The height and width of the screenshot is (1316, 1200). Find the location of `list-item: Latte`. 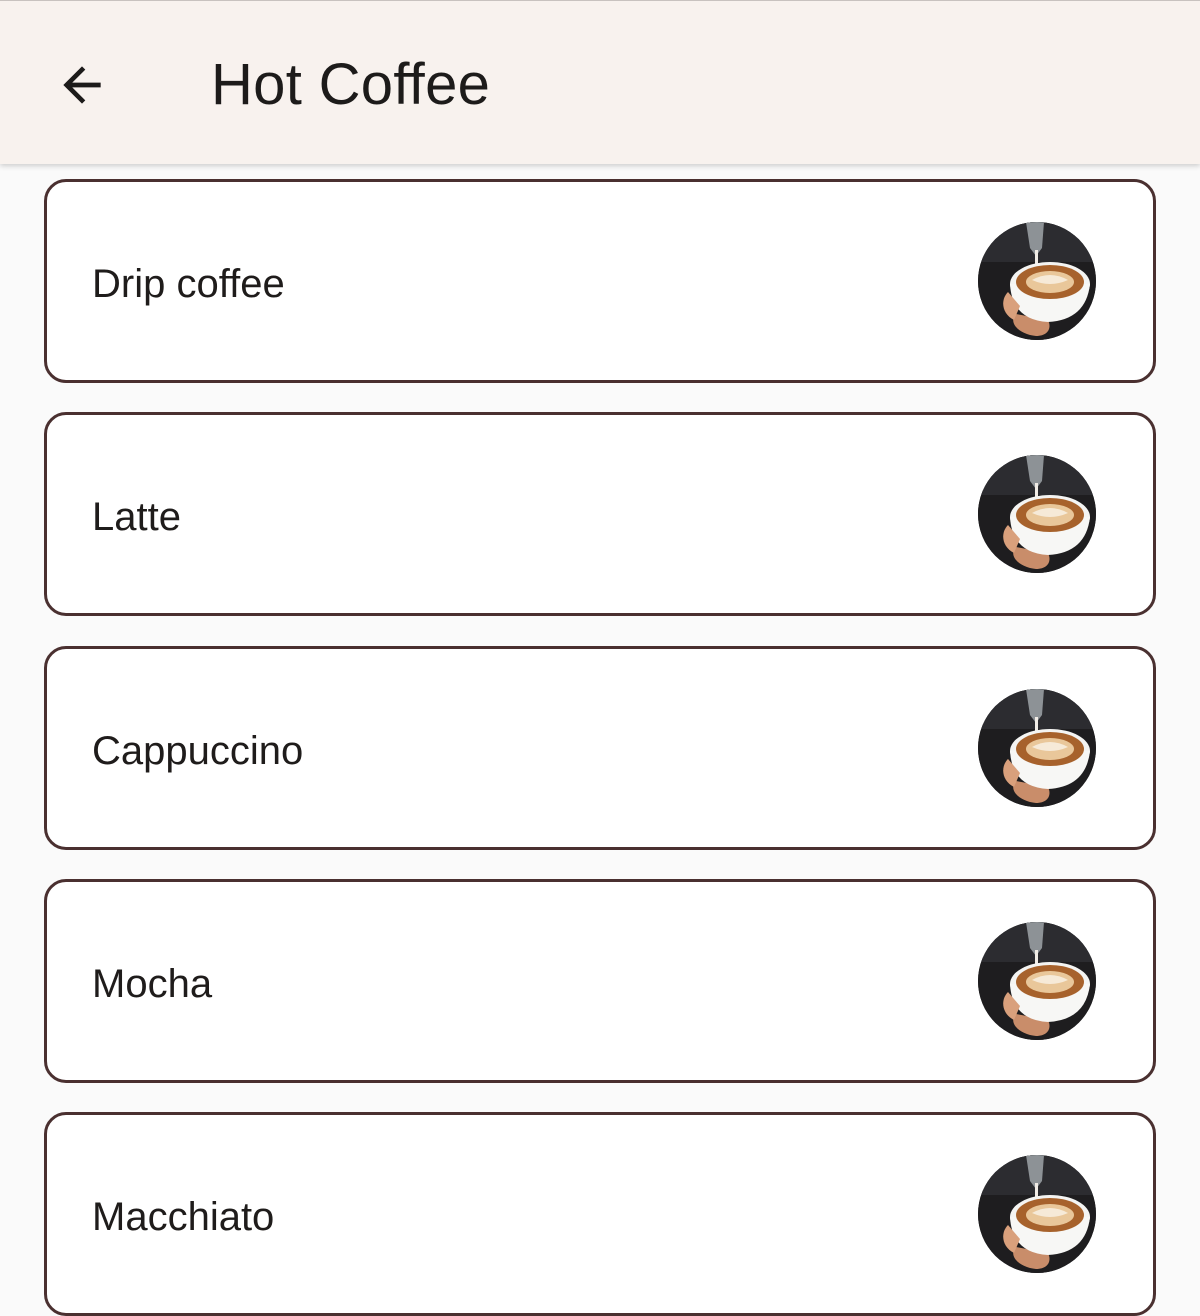

list-item: Latte is located at coordinates (600, 514).